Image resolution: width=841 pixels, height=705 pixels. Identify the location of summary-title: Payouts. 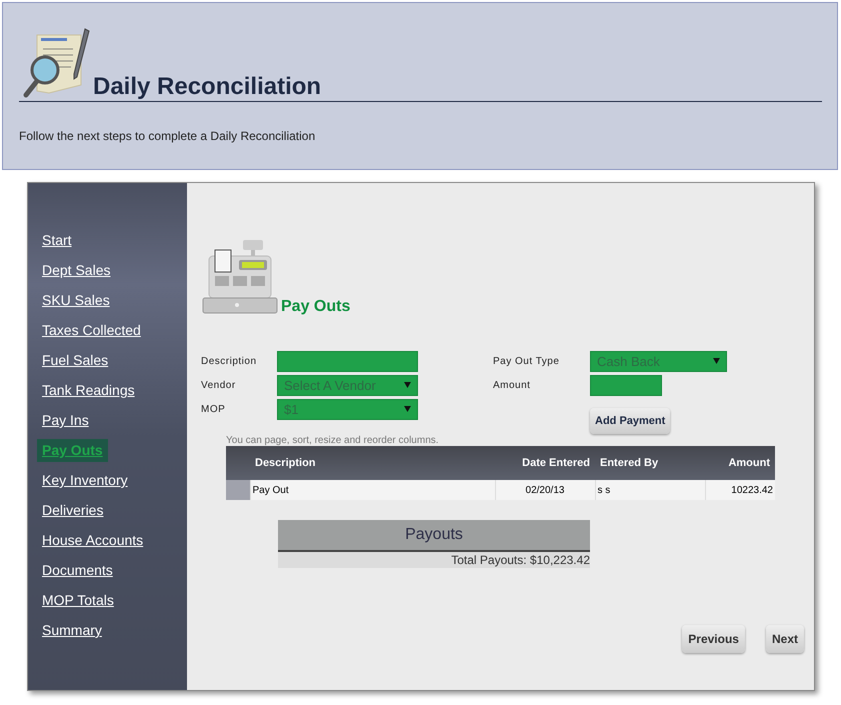
(434, 536).